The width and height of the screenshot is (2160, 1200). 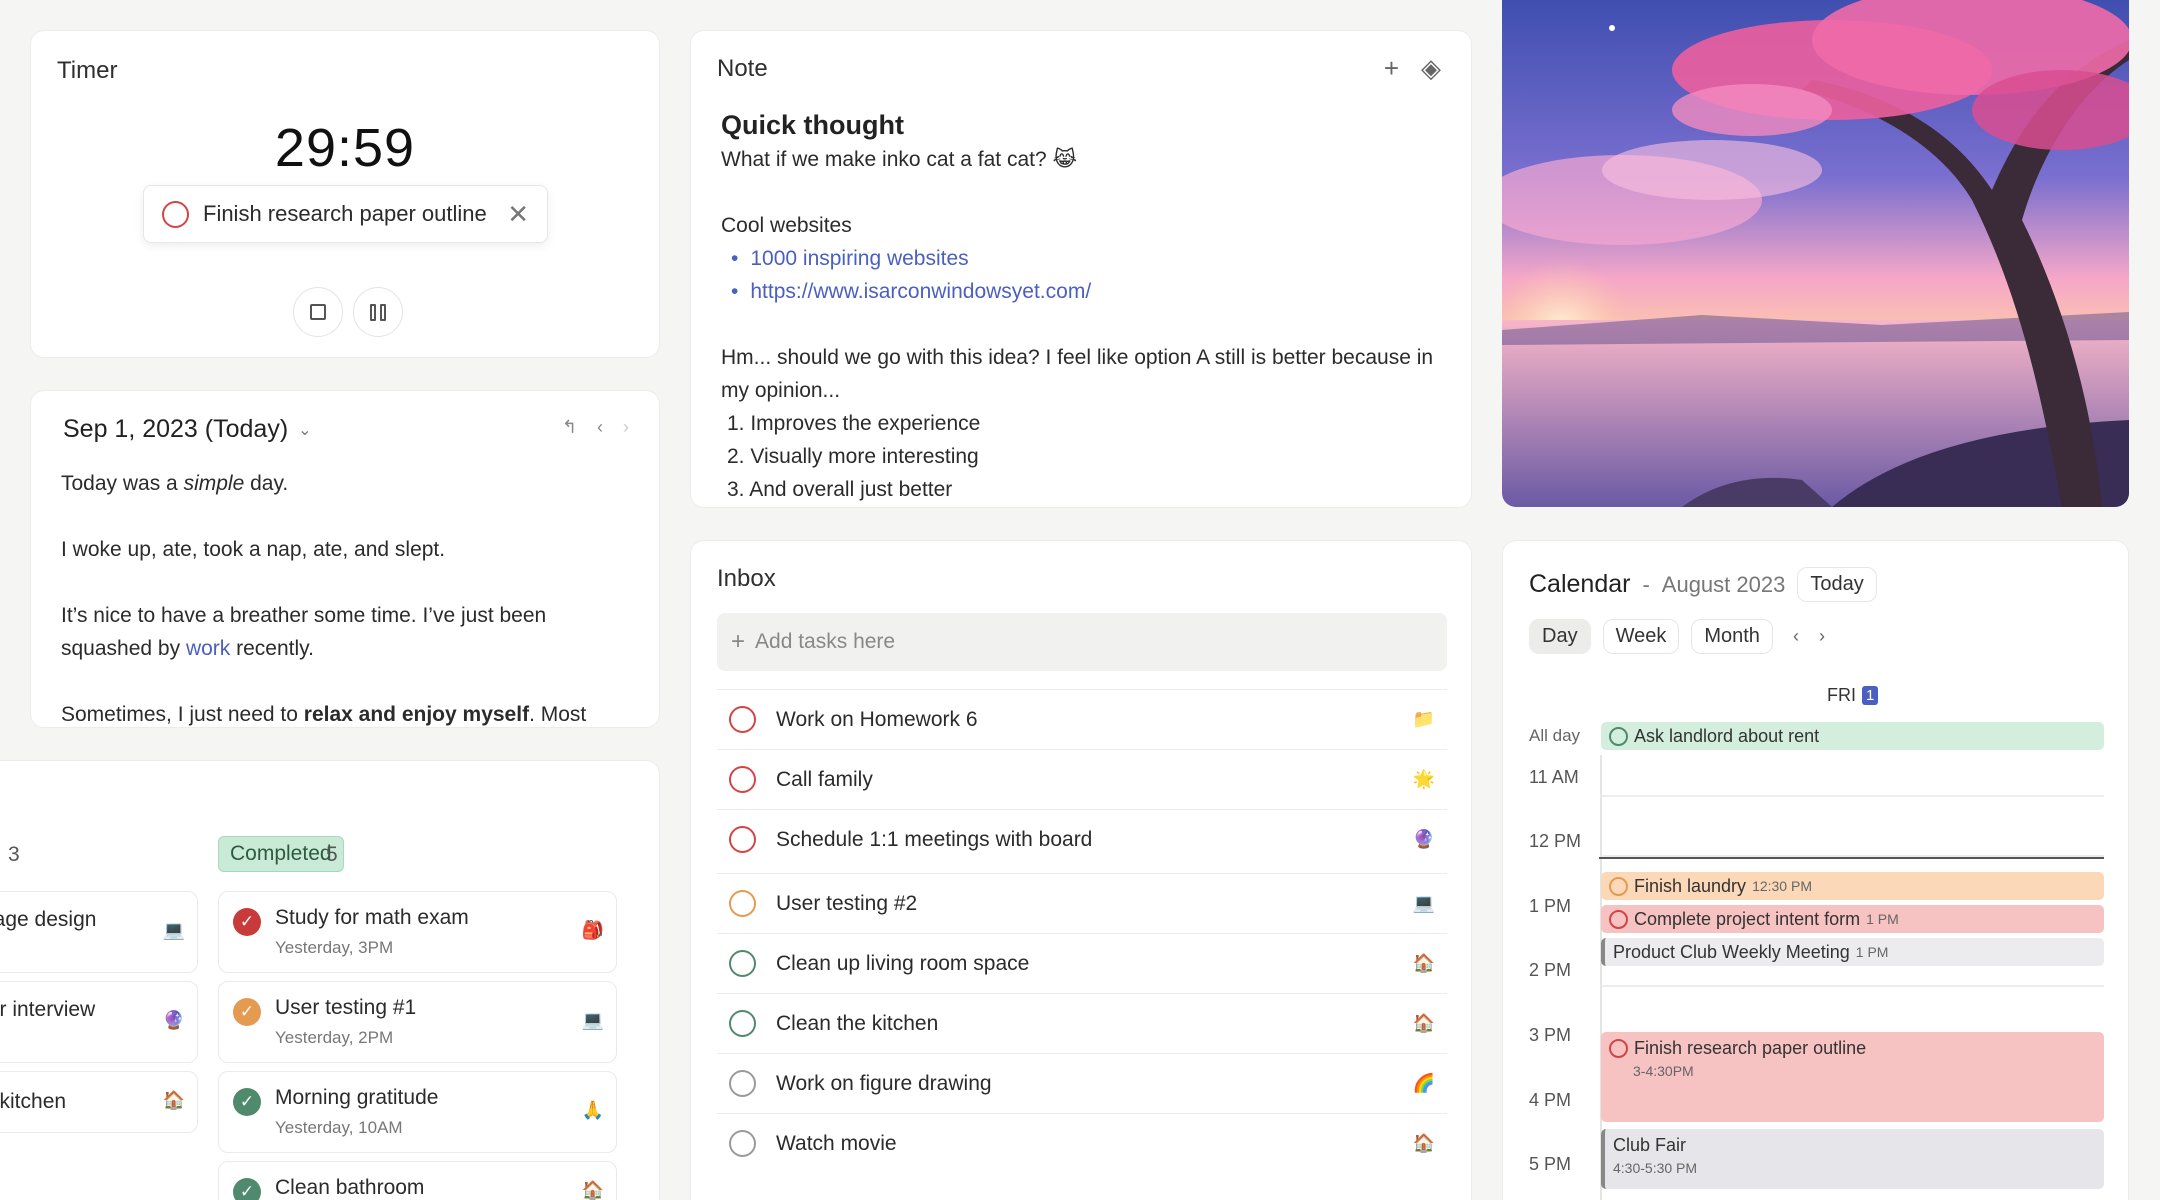 What do you see at coordinates (1082, 779) in the screenshot?
I see `inbox-task-row: Call family 🌟` at bounding box center [1082, 779].